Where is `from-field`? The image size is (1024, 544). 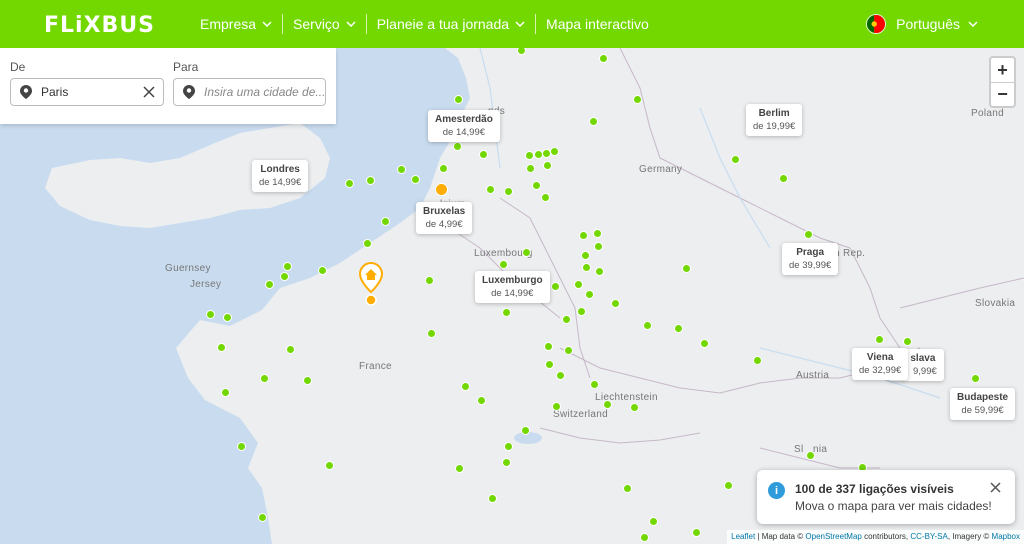
from-field is located at coordinates (87, 92).